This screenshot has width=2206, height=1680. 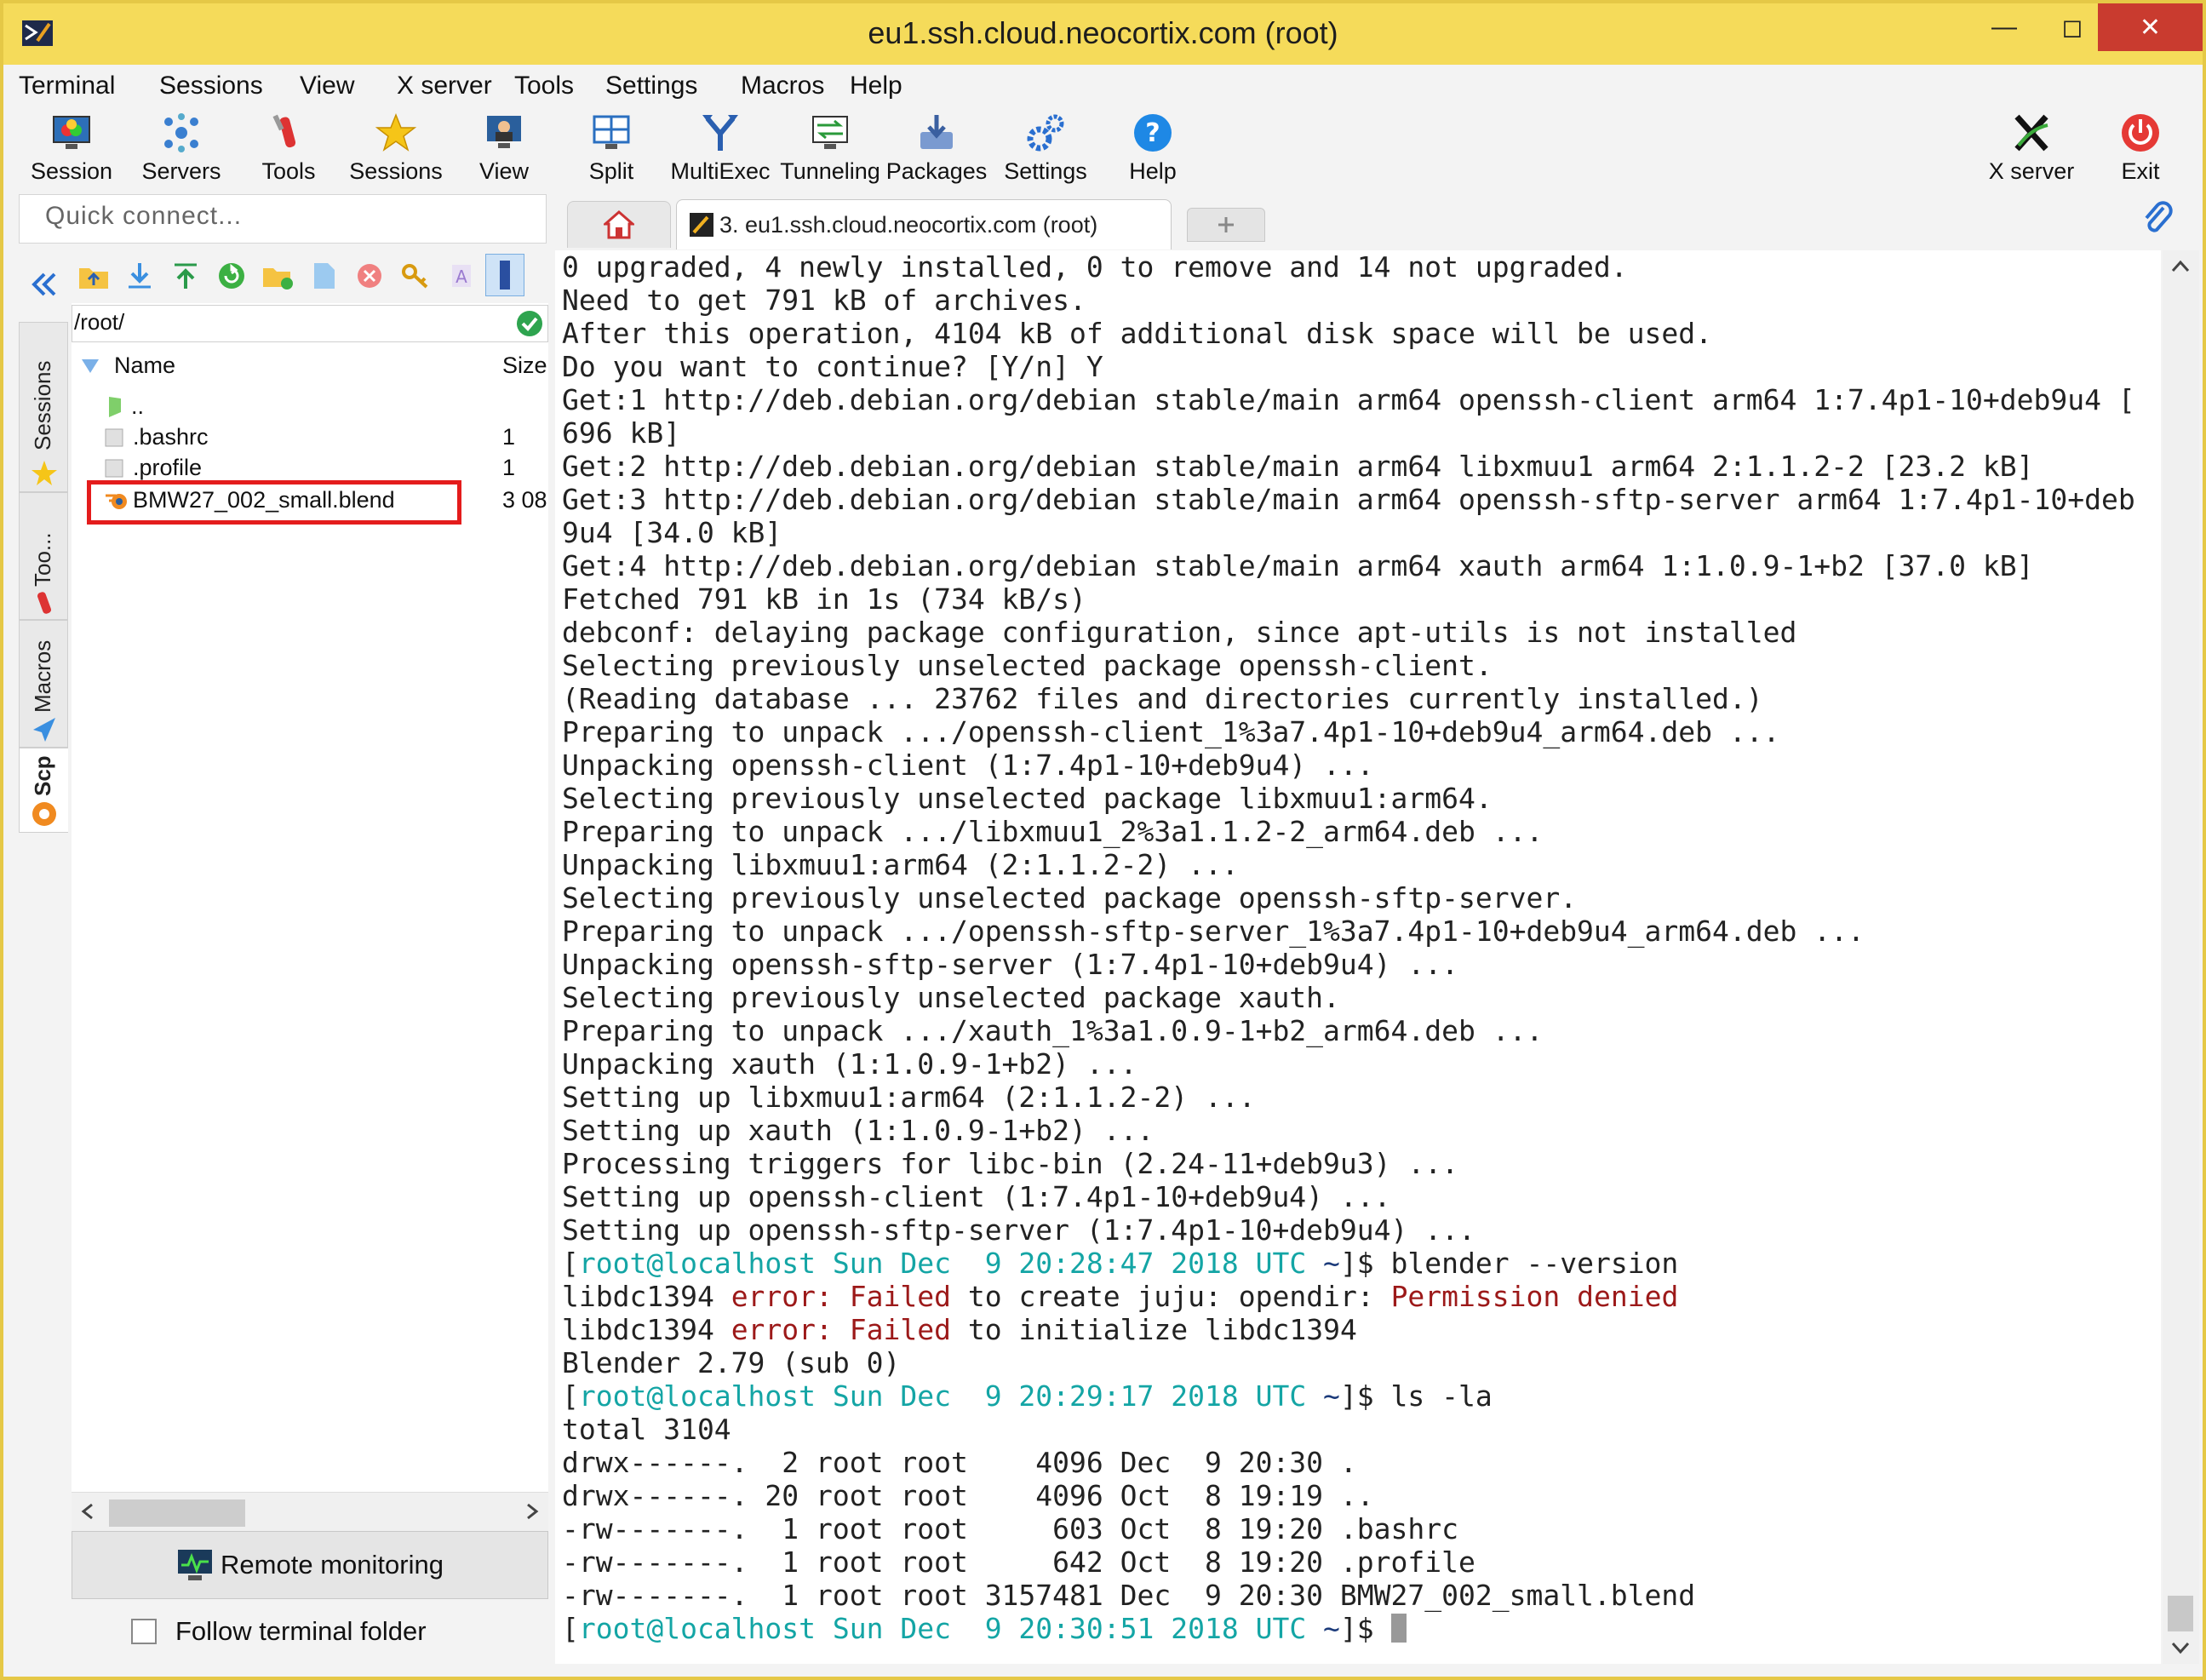 What do you see at coordinates (310, 1512) in the screenshot?
I see `horizontal-scrollbar` at bounding box center [310, 1512].